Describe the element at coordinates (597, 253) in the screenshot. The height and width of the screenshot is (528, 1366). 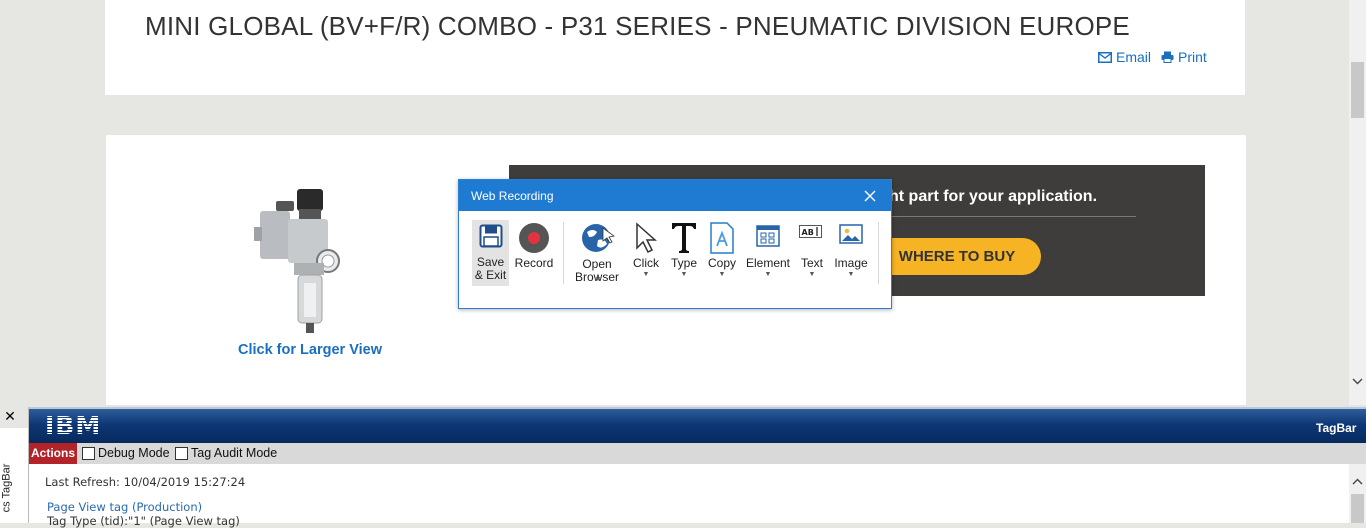
I see `open-browser-button: Open Browser ▼` at that location.